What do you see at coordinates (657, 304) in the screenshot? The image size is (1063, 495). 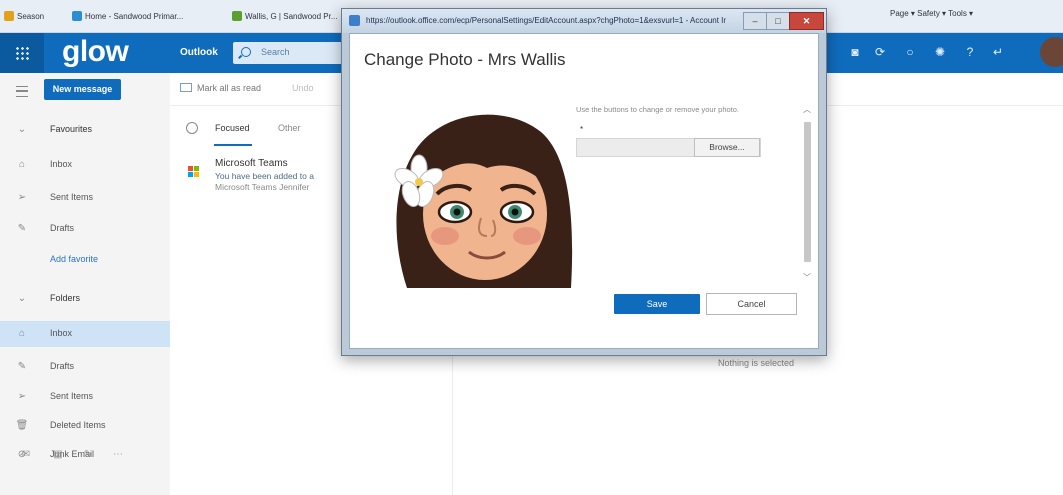 I see `save-button: Save` at bounding box center [657, 304].